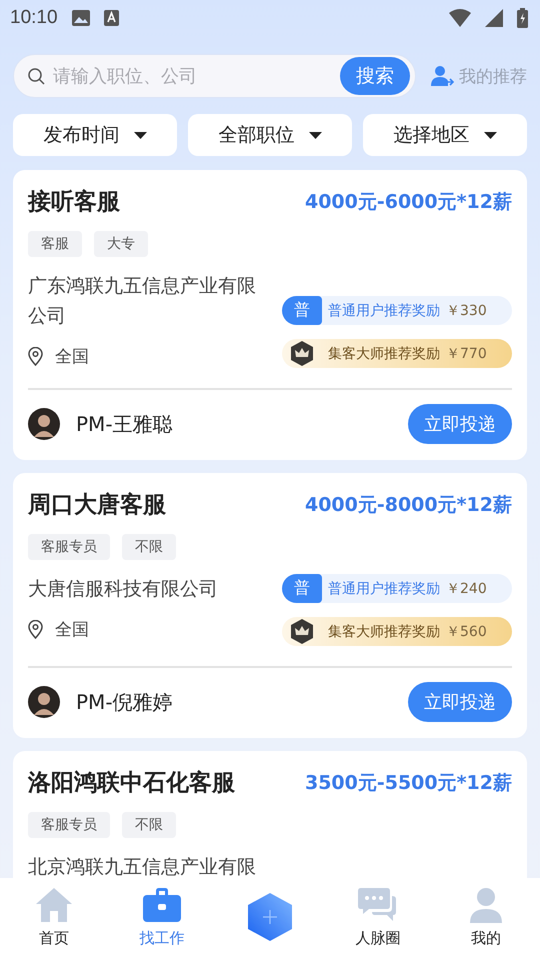 This screenshot has height=960, width=540. I want to click on job-card: 洛阳鸿联中石化客服 3500元-5500元*12薪 客服专员 不限 北京鸿联九五信息产业有限, so click(270, 814).